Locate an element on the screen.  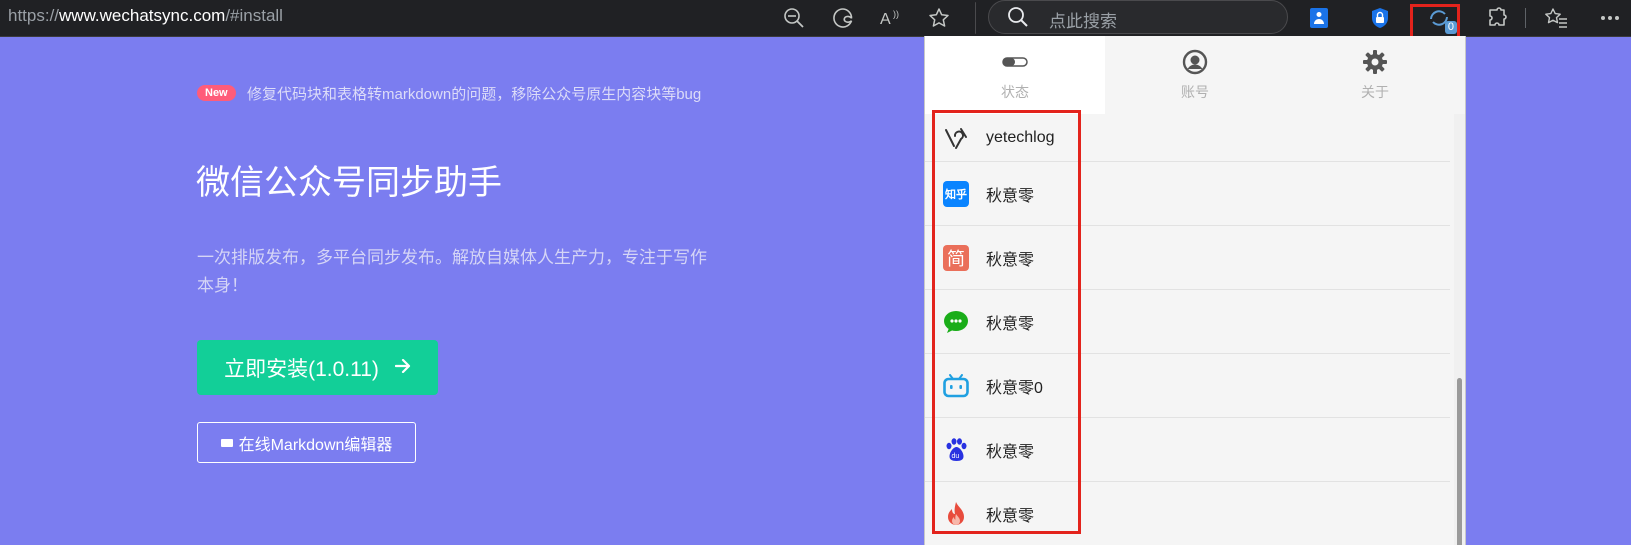
account-list-scrollbar is located at coordinates (1459, 329).